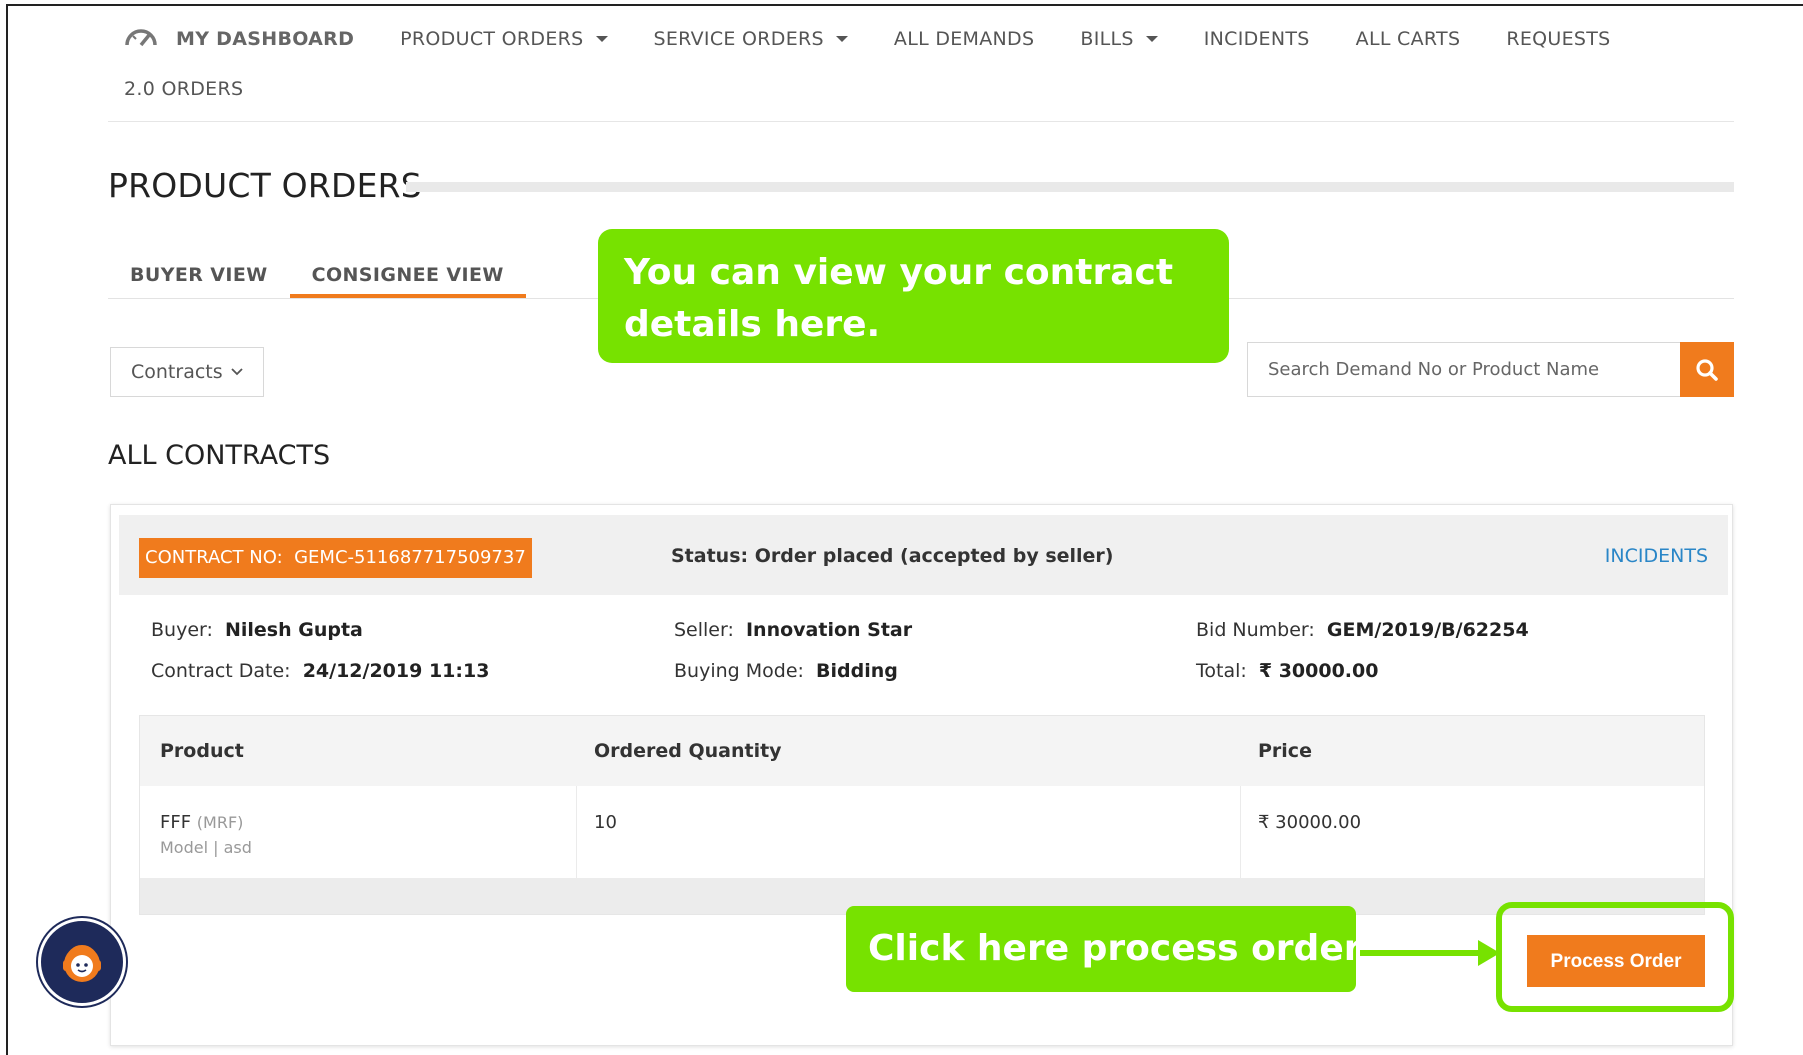 The image size is (1803, 1055). I want to click on chat-support-avatar, so click(82, 962).